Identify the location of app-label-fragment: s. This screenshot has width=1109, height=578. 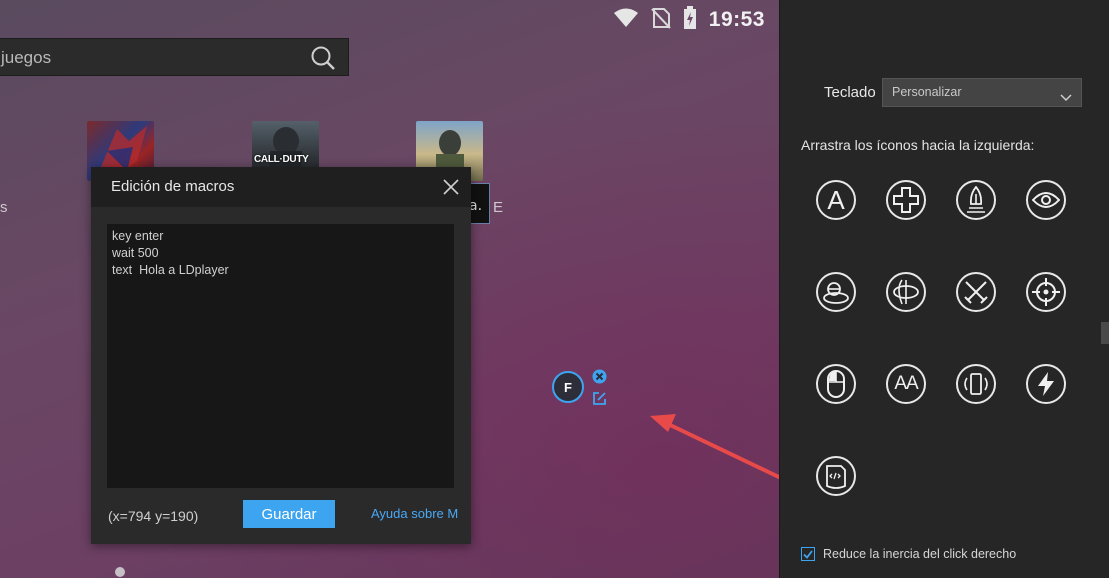
(4, 207).